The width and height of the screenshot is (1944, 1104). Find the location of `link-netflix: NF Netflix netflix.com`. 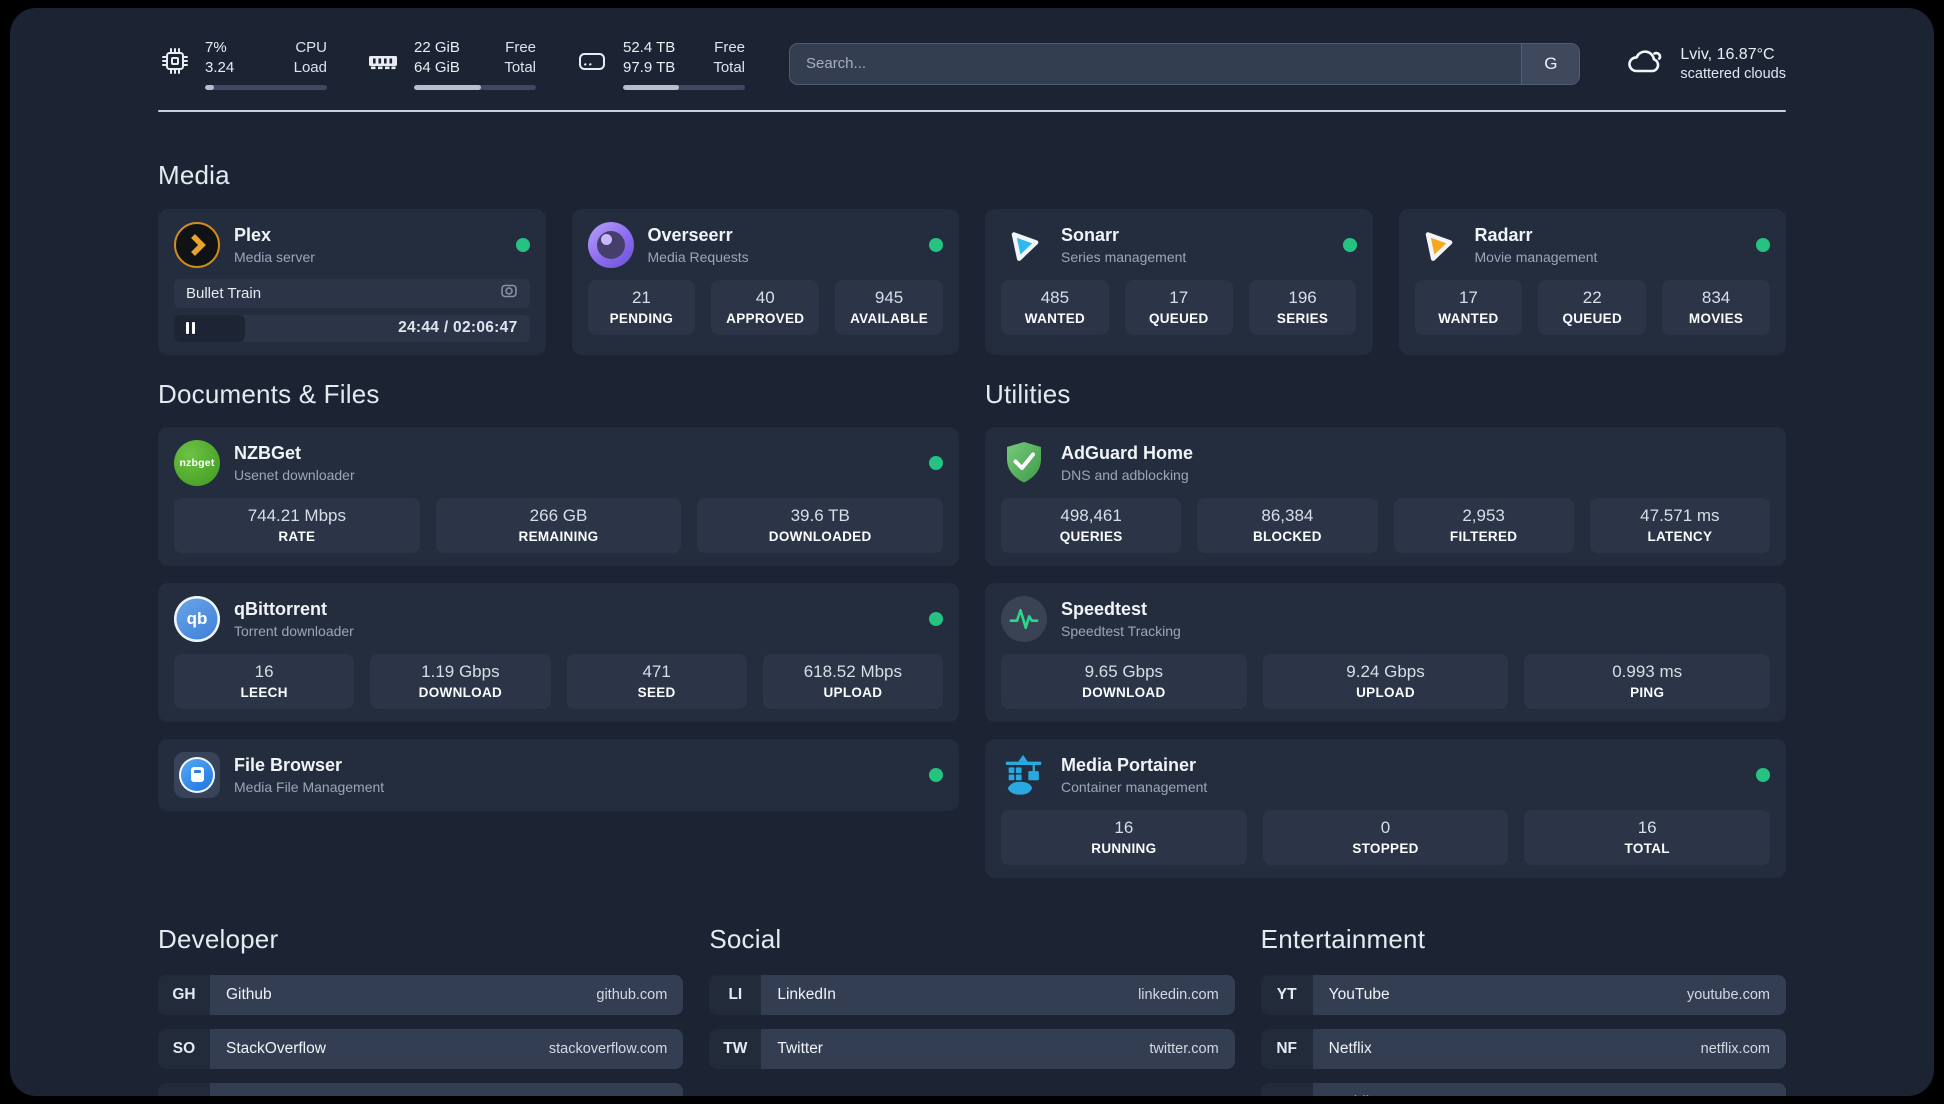

link-netflix: NF Netflix netflix.com is located at coordinates (1523, 1048).